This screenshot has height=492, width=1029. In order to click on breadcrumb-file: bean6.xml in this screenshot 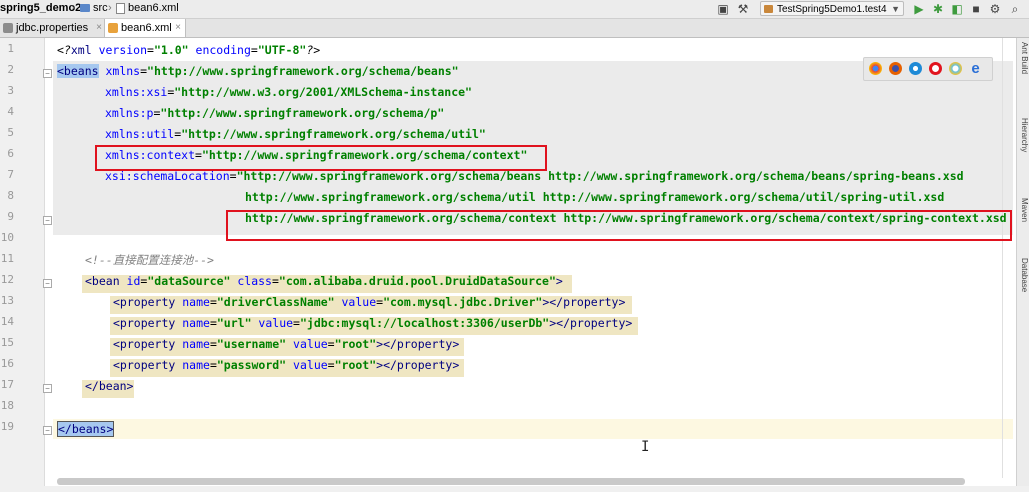, I will do `click(153, 8)`.